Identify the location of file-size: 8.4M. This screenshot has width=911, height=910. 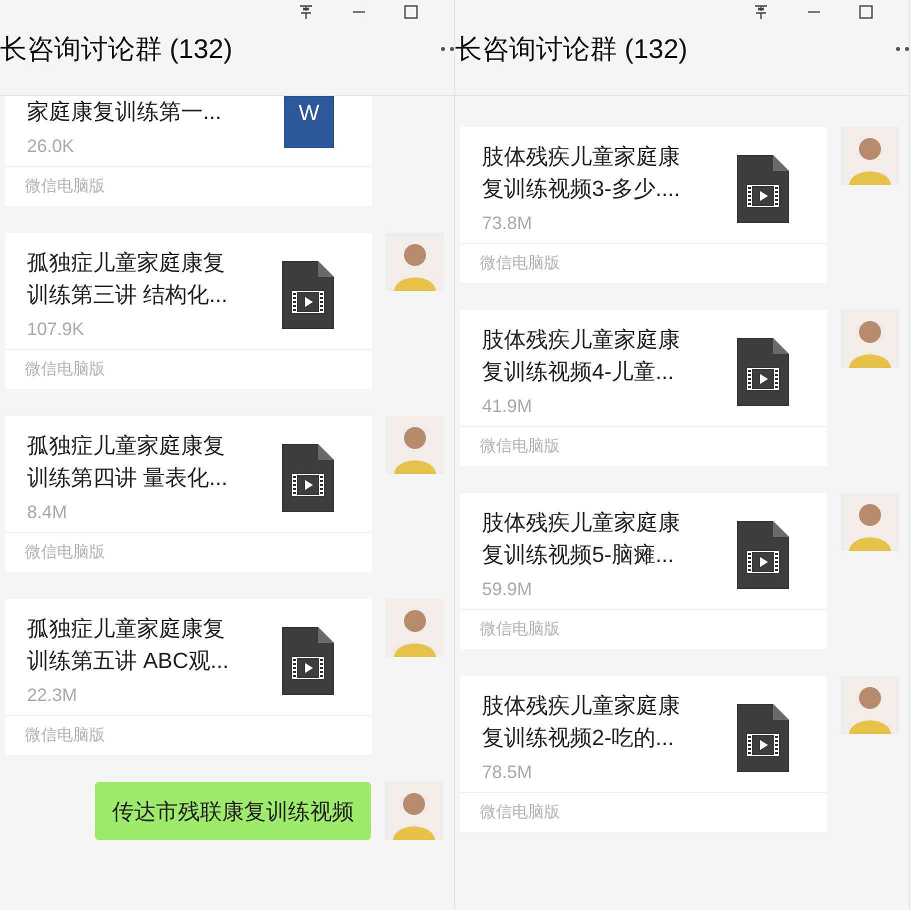
(47, 512).